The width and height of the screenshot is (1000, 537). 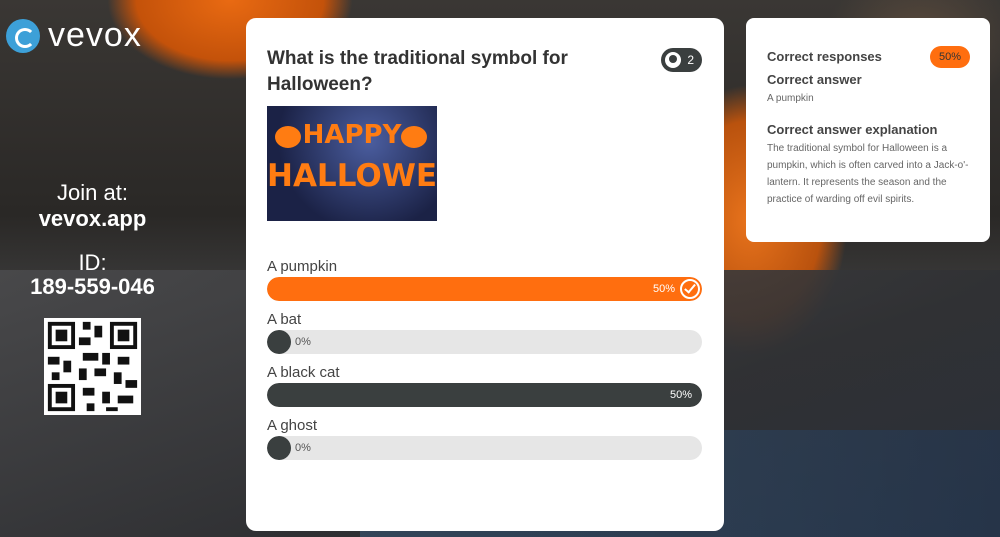 I want to click on option-label: A ghost, so click(x=292, y=425).